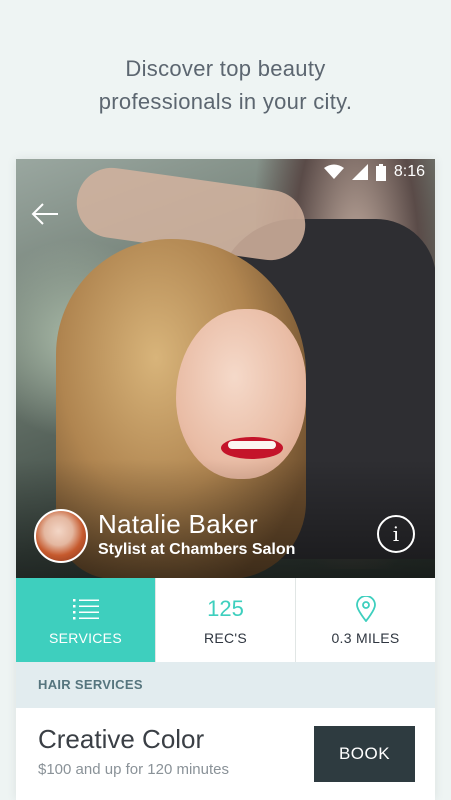 This screenshot has height=800, width=451. I want to click on list-icon, so click(85, 609).